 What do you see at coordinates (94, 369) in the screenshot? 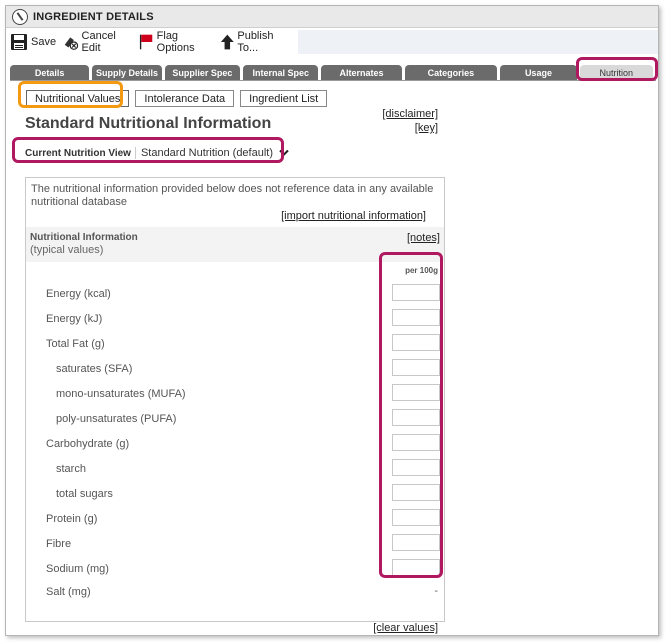
I see `nutrient-label: saturates (SFA)` at bounding box center [94, 369].